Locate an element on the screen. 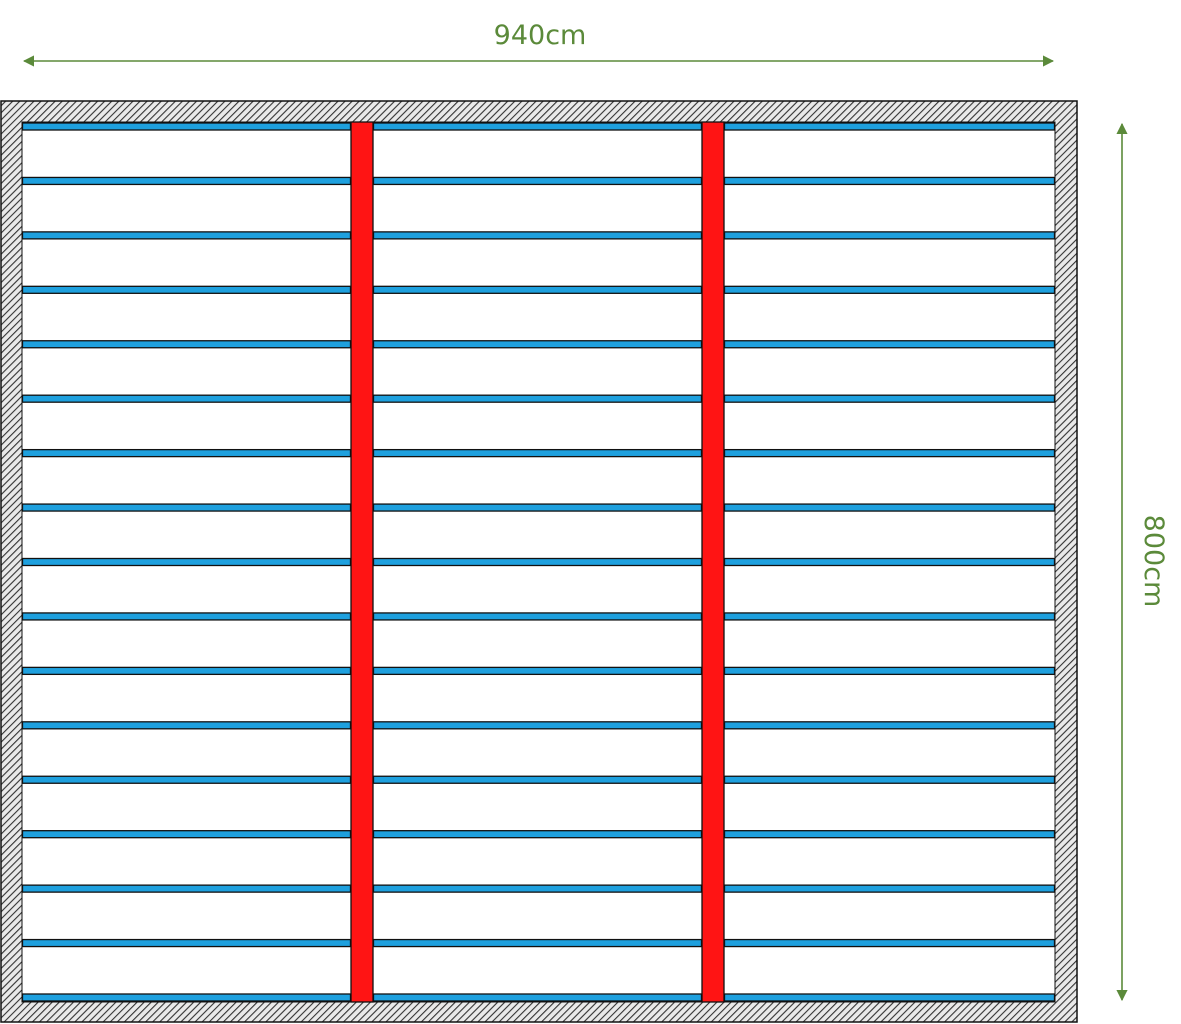 The width and height of the screenshot is (1181, 1024). width-dimension: 940cm is located at coordinates (538, 43).